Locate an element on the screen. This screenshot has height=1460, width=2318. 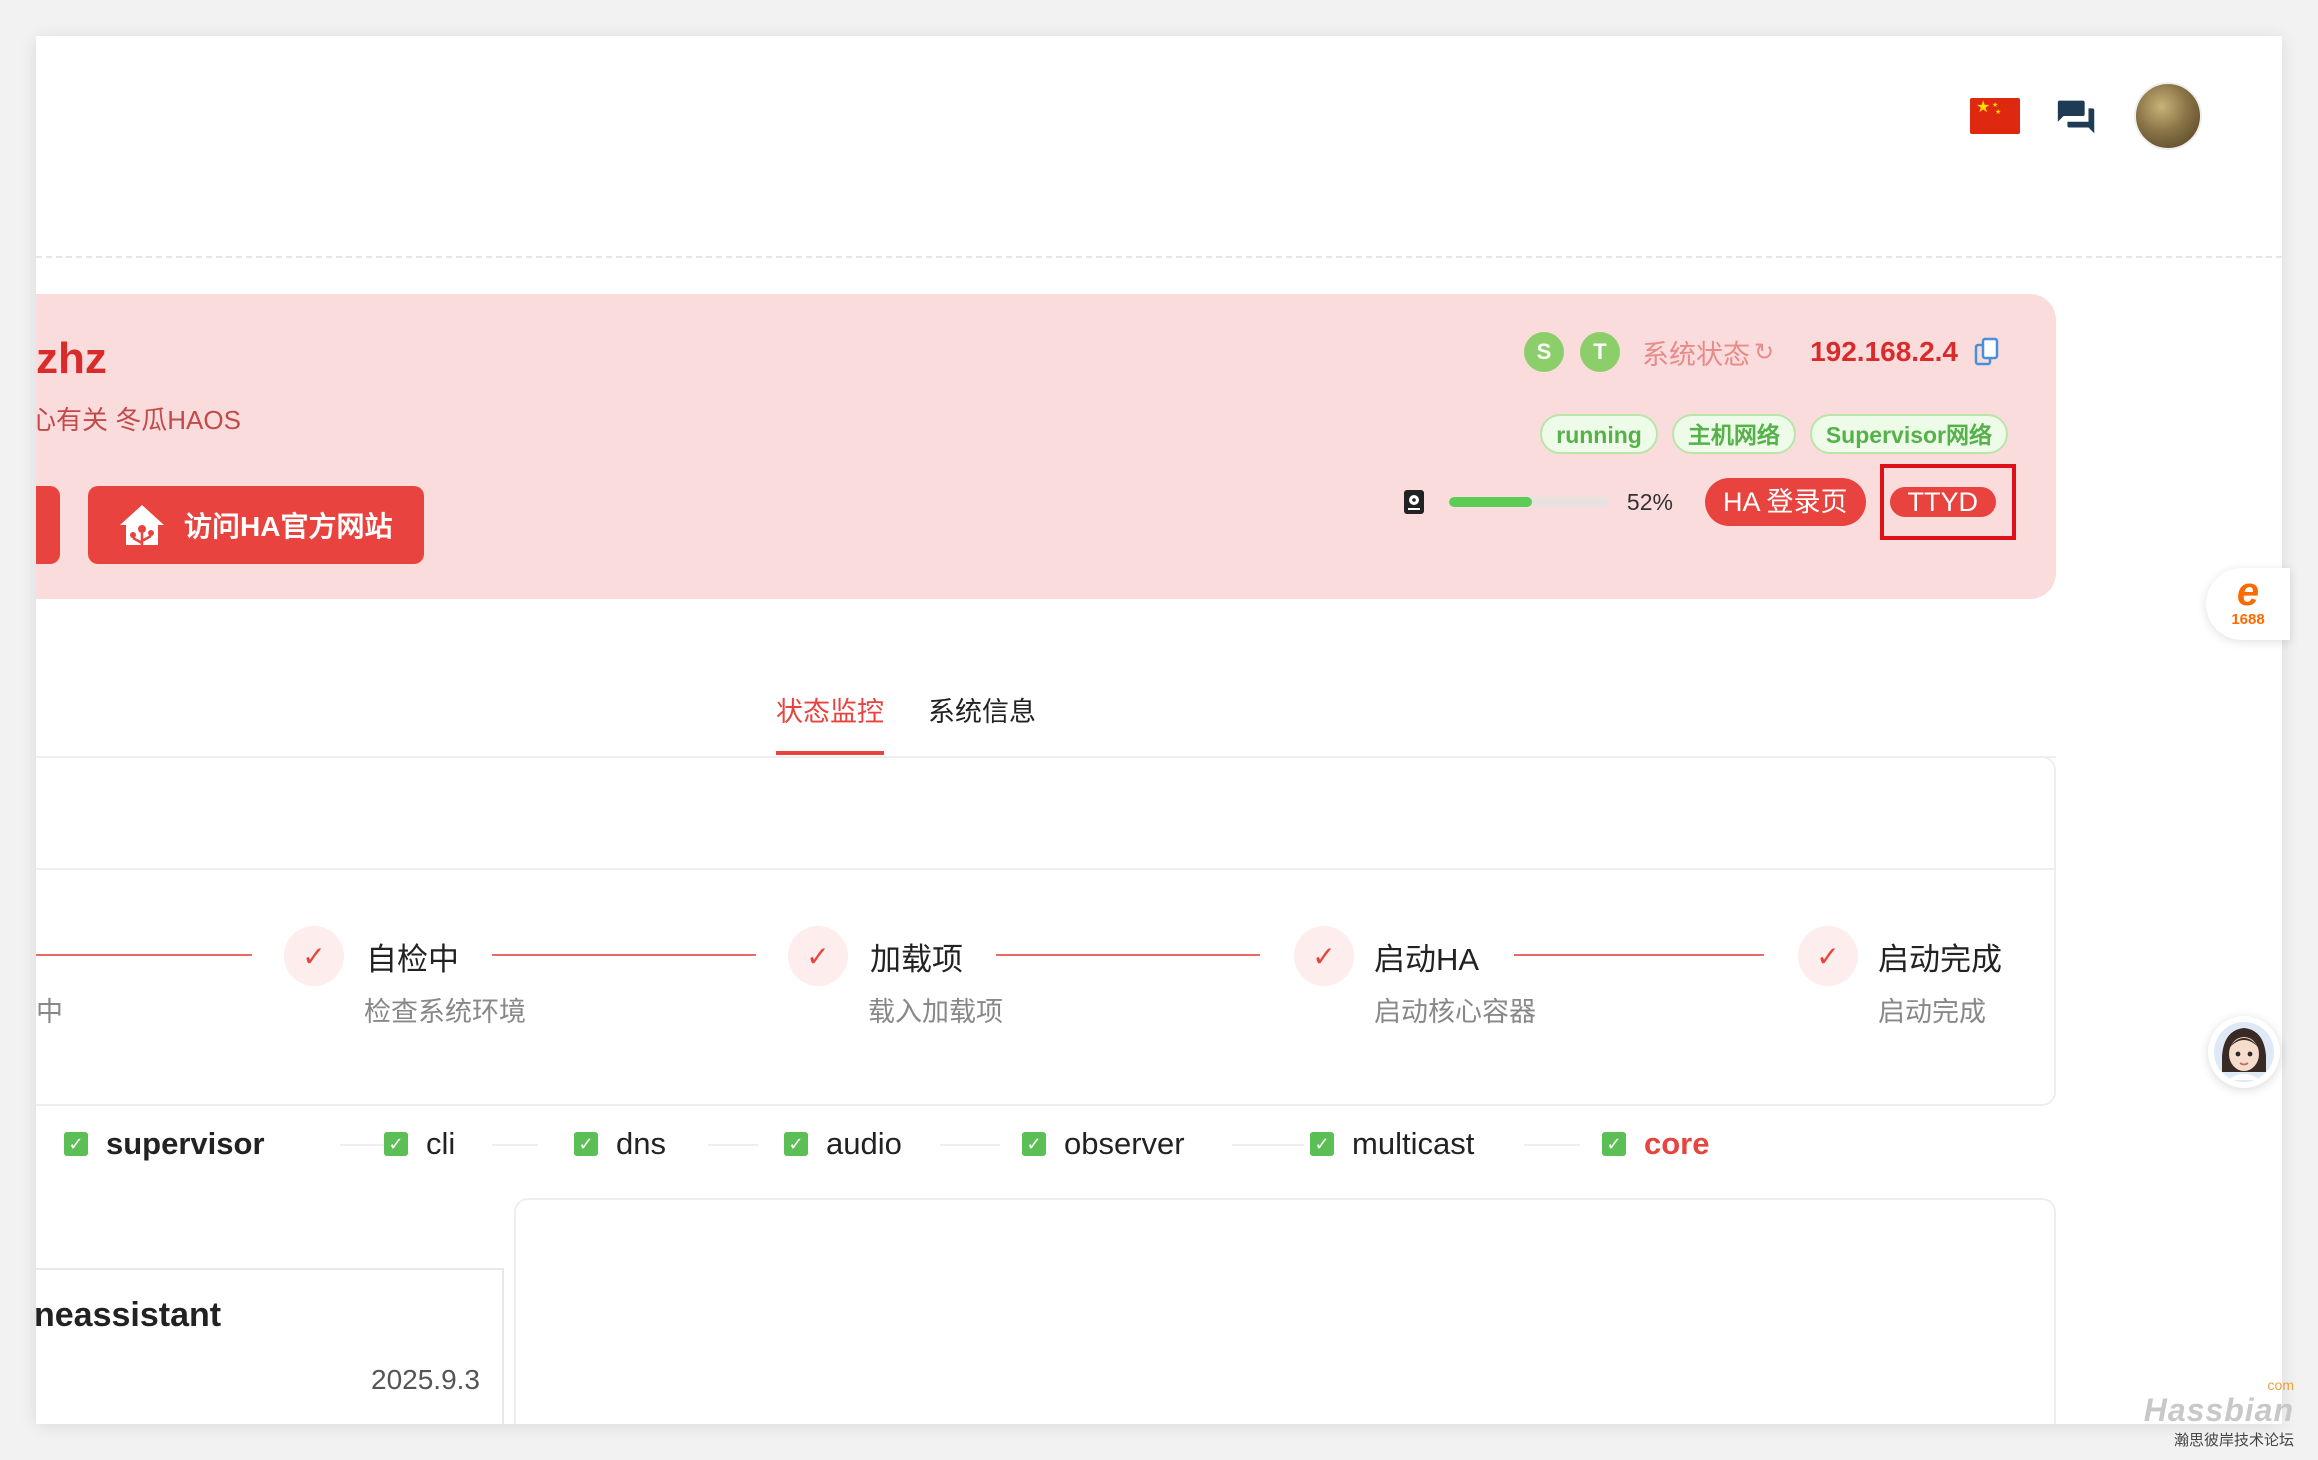
service-cli: ✓ cli is located at coordinates (419, 1144).